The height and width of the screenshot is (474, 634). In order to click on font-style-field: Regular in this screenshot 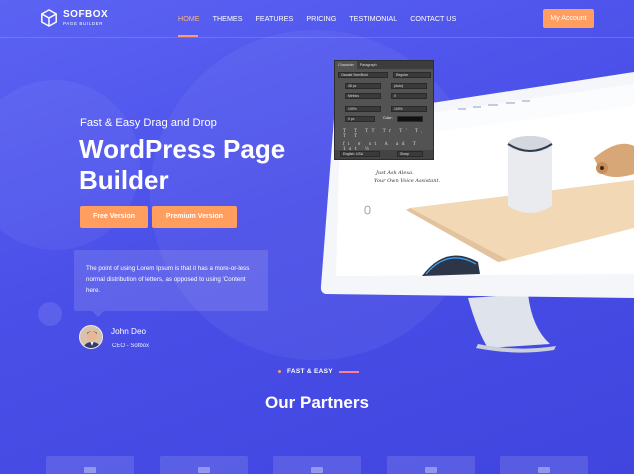, I will do `click(412, 75)`.